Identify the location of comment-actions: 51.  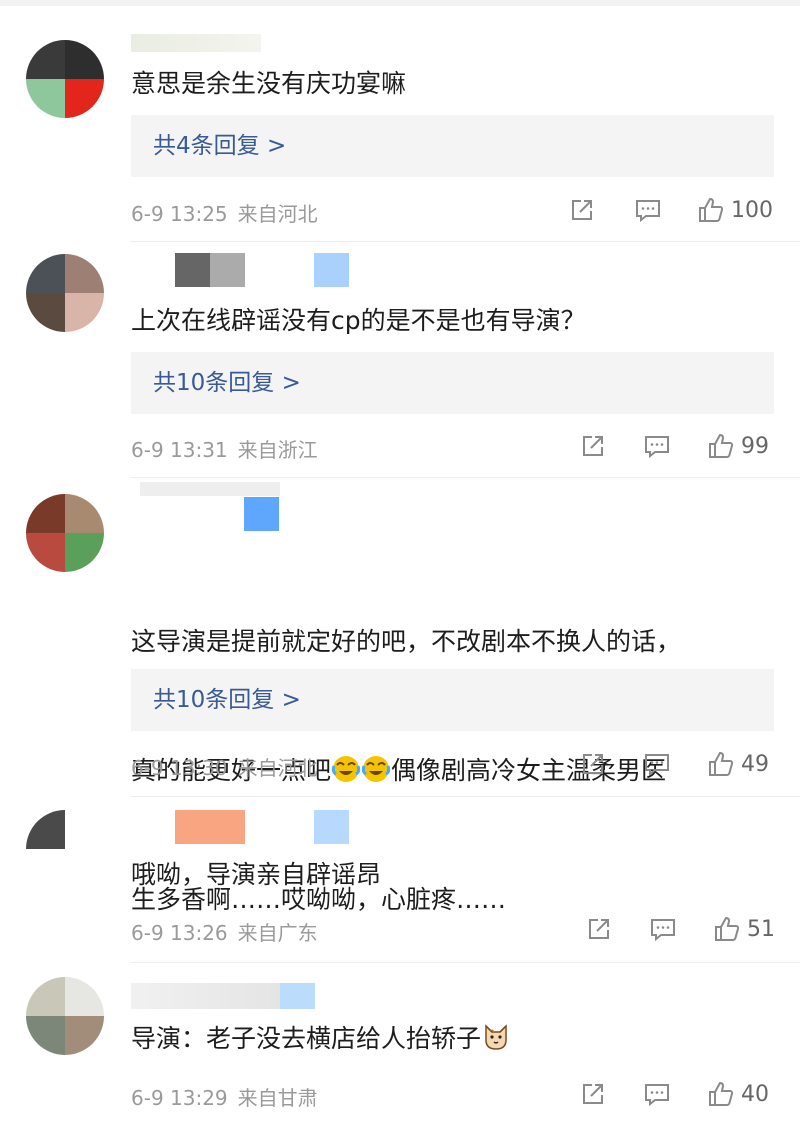
(680, 929).